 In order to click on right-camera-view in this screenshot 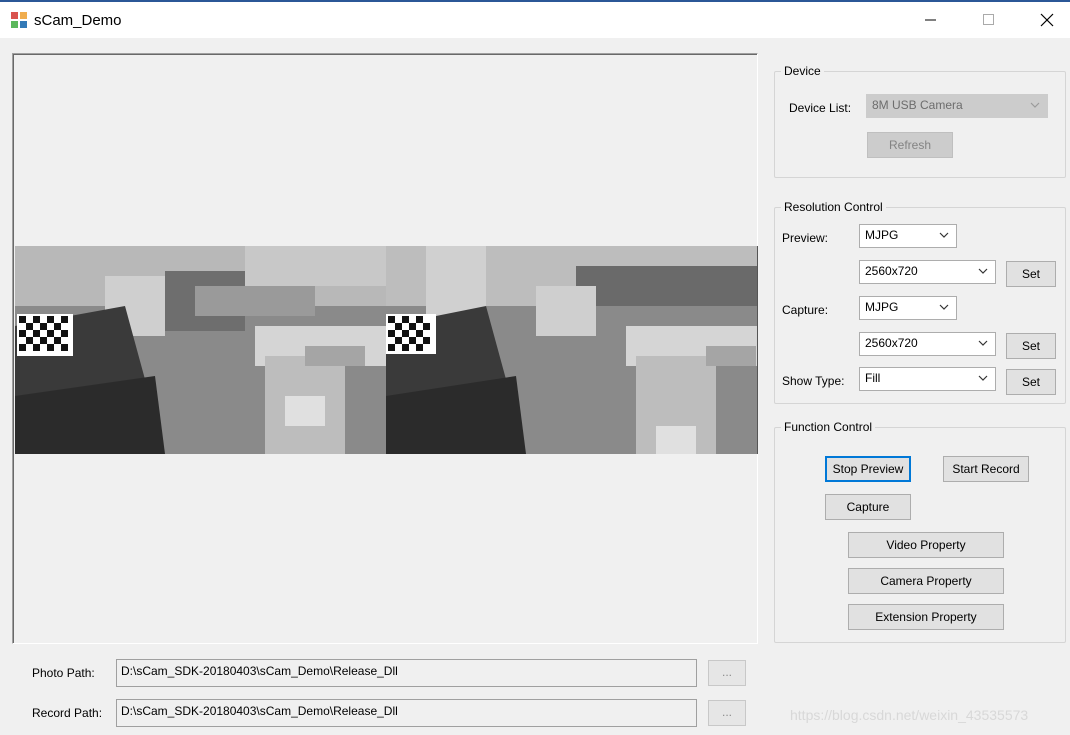, I will do `click(571, 350)`.